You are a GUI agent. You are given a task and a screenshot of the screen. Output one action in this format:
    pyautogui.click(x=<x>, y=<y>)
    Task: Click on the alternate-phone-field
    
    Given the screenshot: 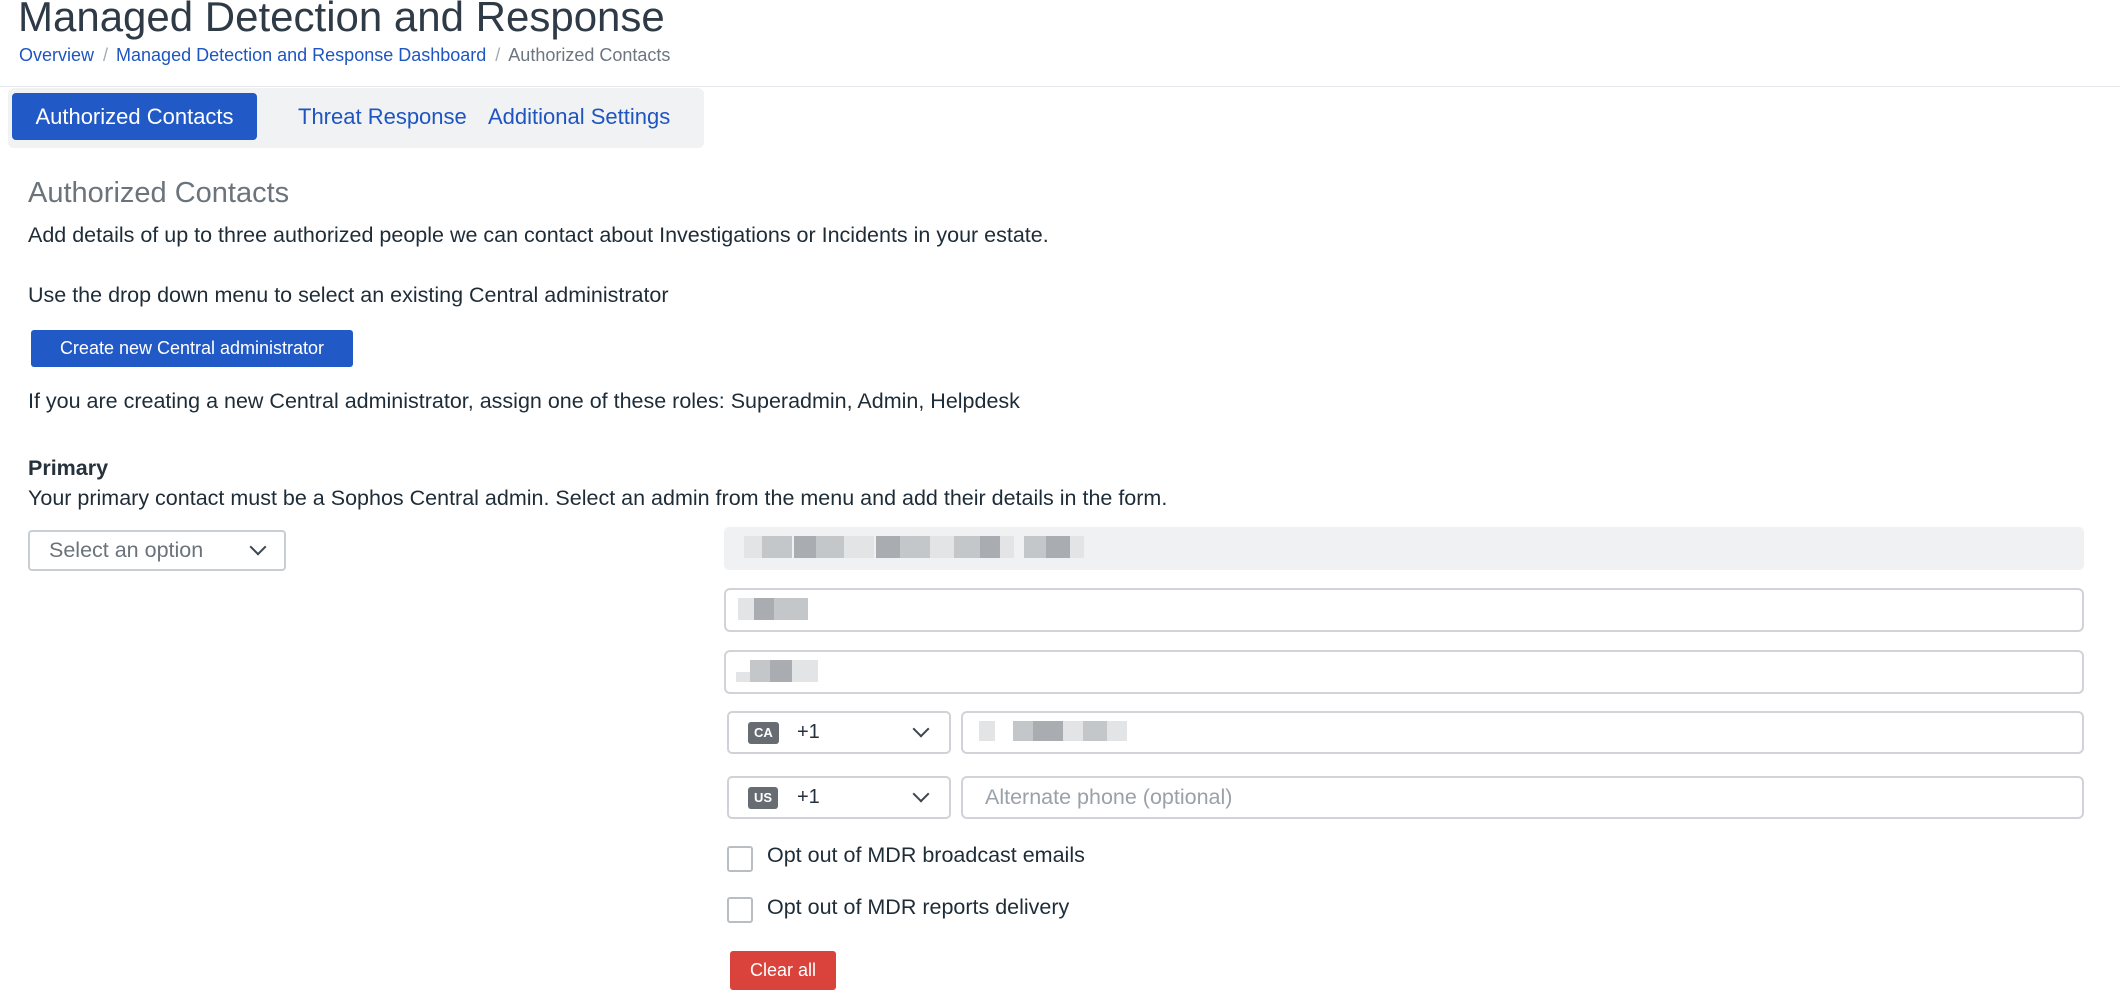 What is the action you would take?
    pyautogui.click(x=1522, y=797)
    